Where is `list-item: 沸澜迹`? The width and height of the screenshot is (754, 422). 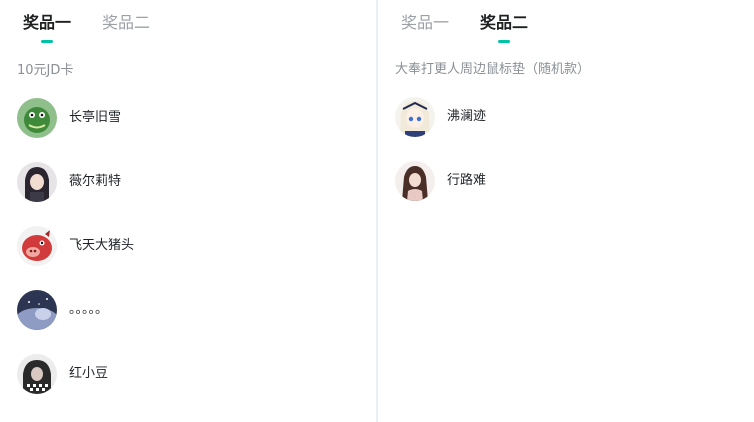
list-item: 沸澜迹 is located at coordinates (560, 129).